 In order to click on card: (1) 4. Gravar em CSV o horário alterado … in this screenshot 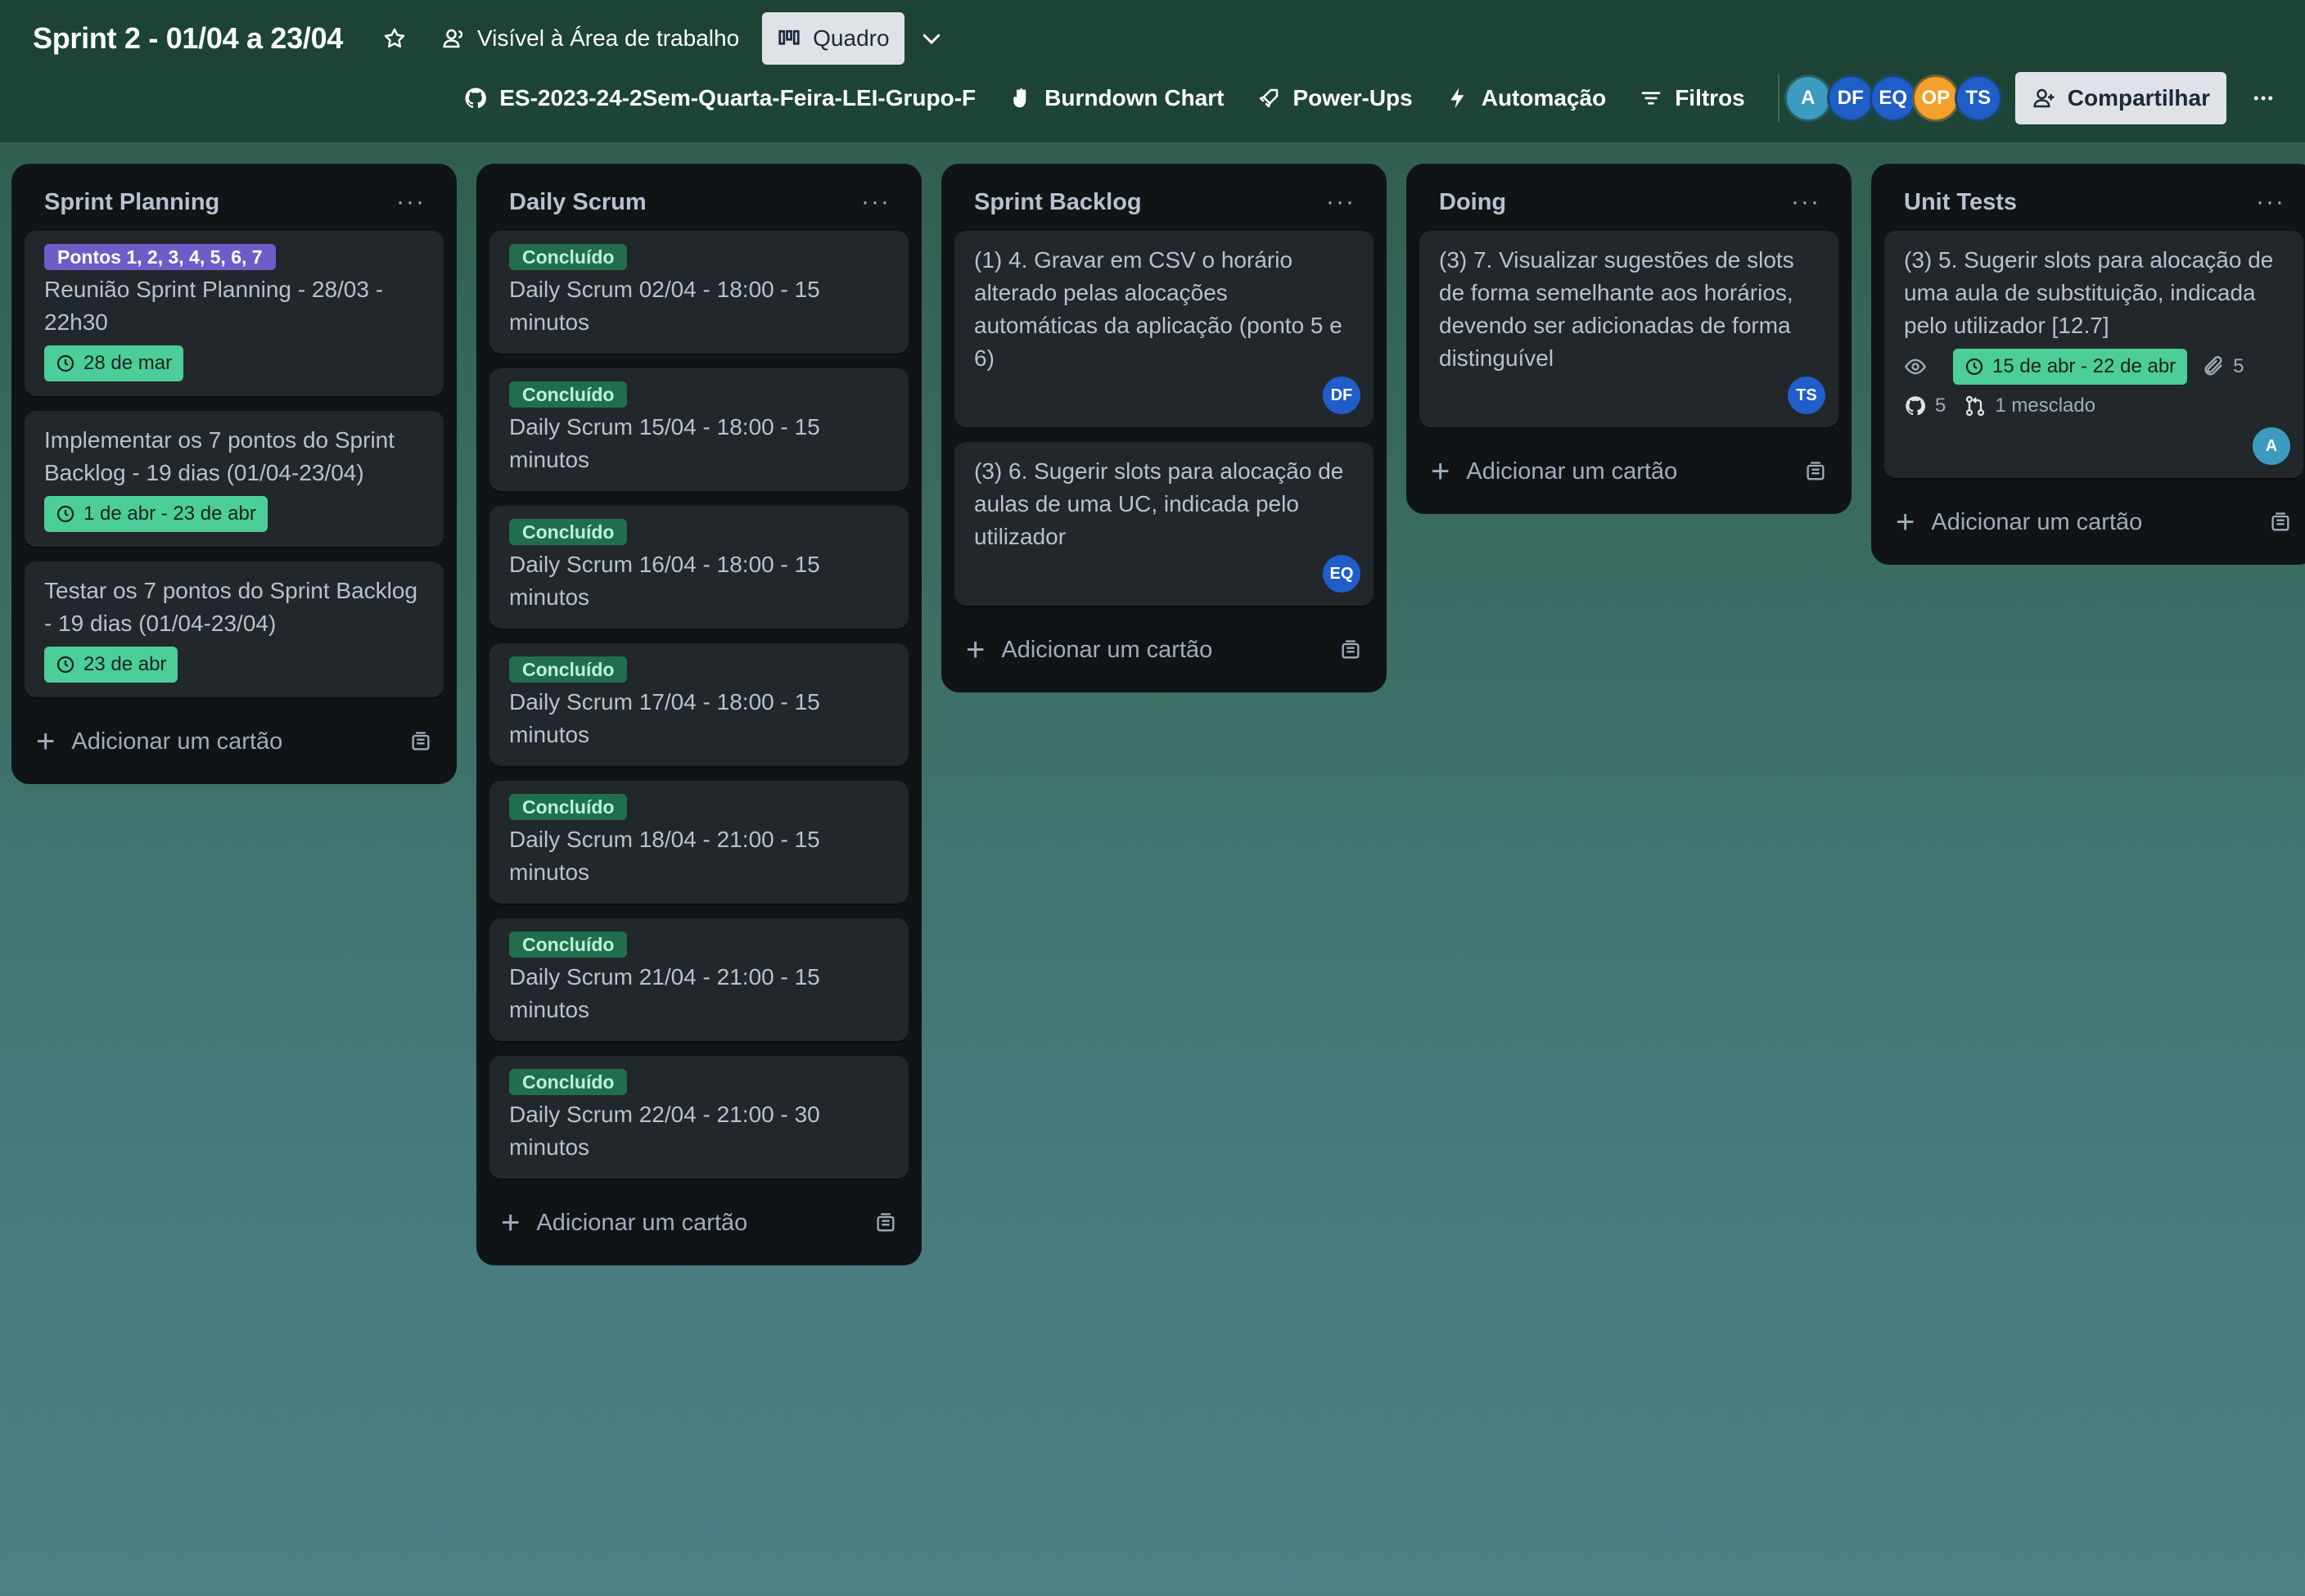, I will do `click(1164, 329)`.